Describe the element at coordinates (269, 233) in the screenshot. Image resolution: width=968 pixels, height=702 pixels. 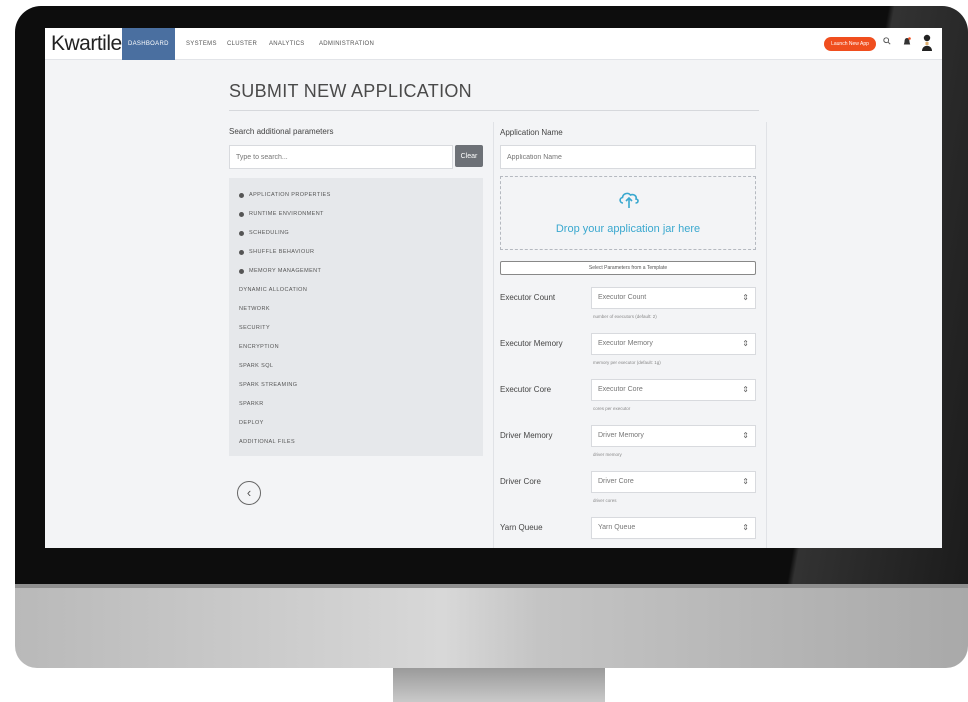
I see `param-label: SCHEDULING` at that location.